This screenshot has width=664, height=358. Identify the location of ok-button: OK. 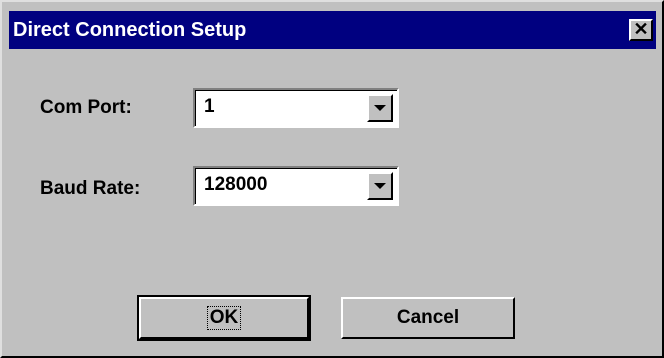
(224, 318).